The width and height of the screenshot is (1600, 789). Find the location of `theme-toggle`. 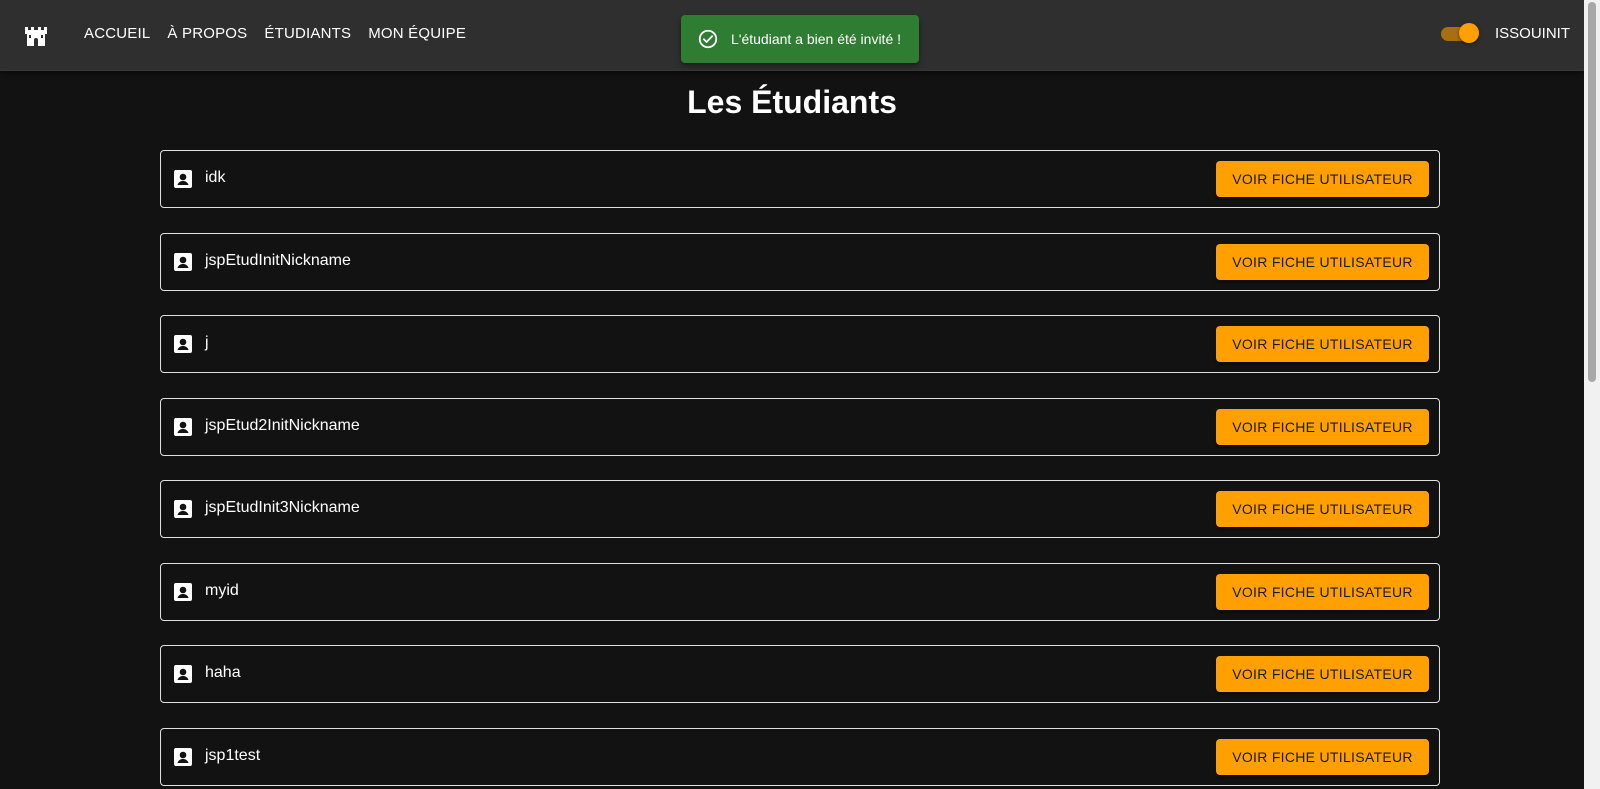

theme-toggle is located at coordinates (1460, 33).